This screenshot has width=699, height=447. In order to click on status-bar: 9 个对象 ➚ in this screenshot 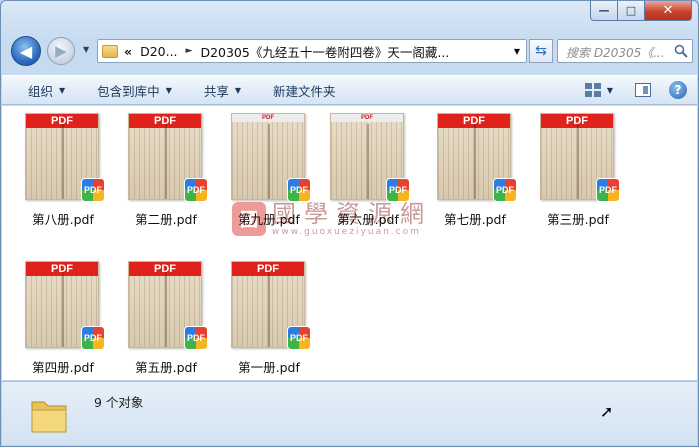, I will do `click(349, 413)`.